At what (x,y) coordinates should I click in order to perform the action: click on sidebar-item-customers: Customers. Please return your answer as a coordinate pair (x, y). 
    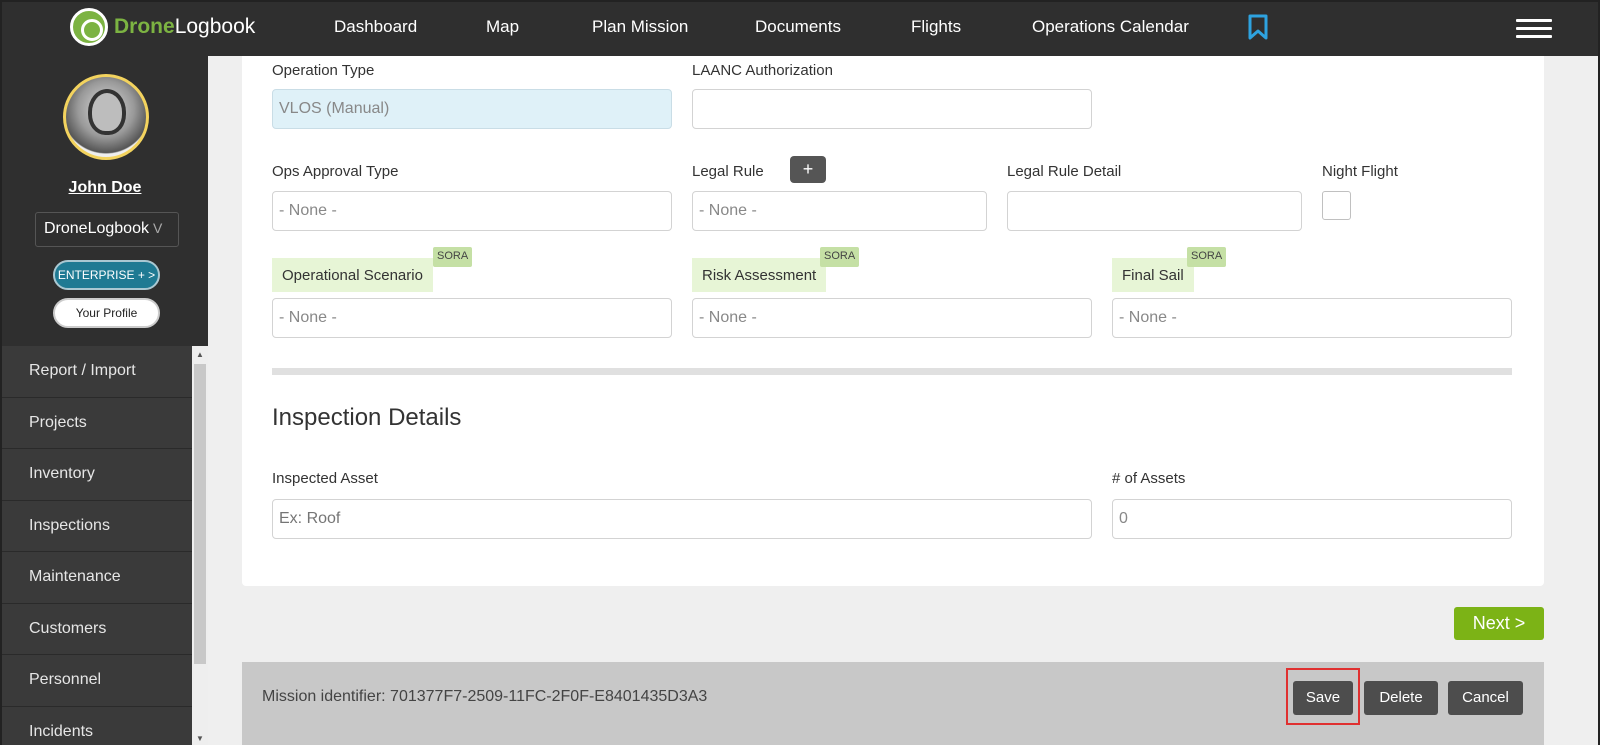
    Looking at the image, I should click on (97, 629).